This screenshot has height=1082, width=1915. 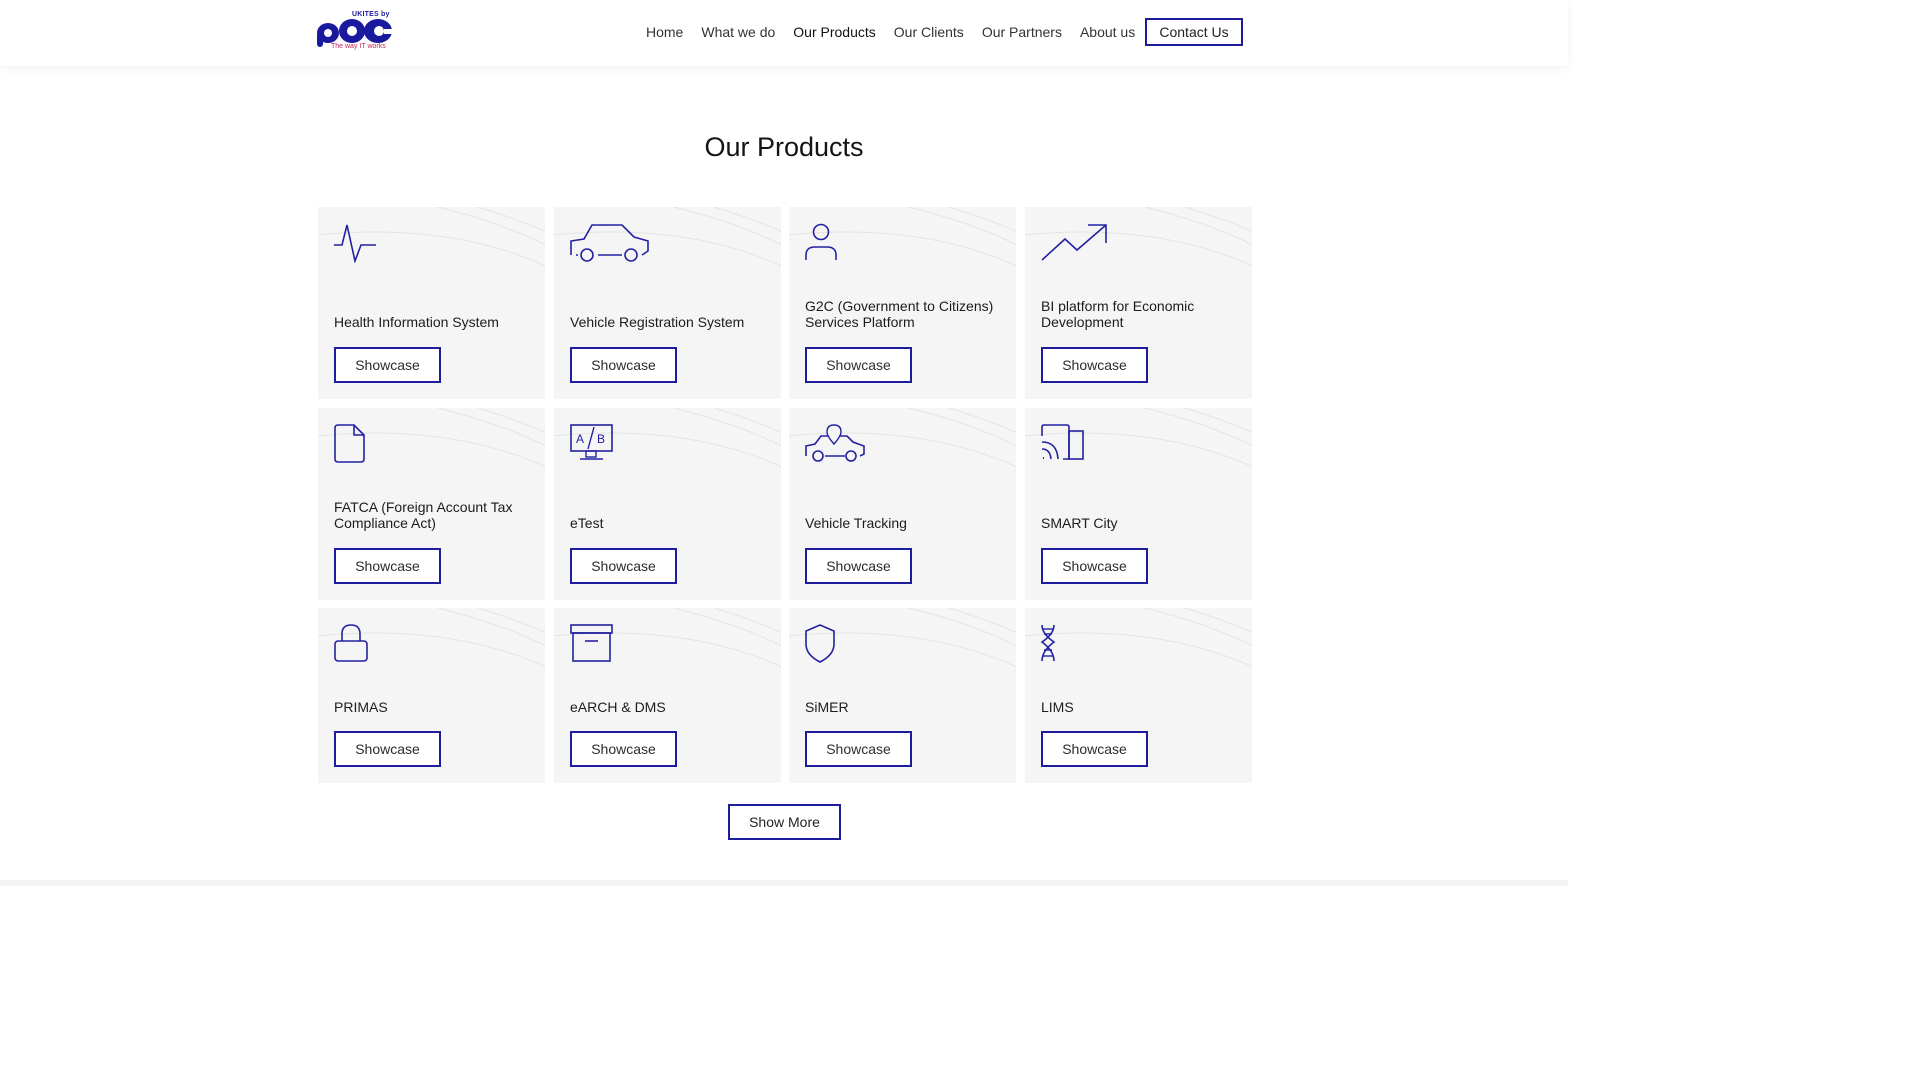 What do you see at coordinates (1138, 504) in the screenshot?
I see `product-card: SMART City Showcase` at bounding box center [1138, 504].